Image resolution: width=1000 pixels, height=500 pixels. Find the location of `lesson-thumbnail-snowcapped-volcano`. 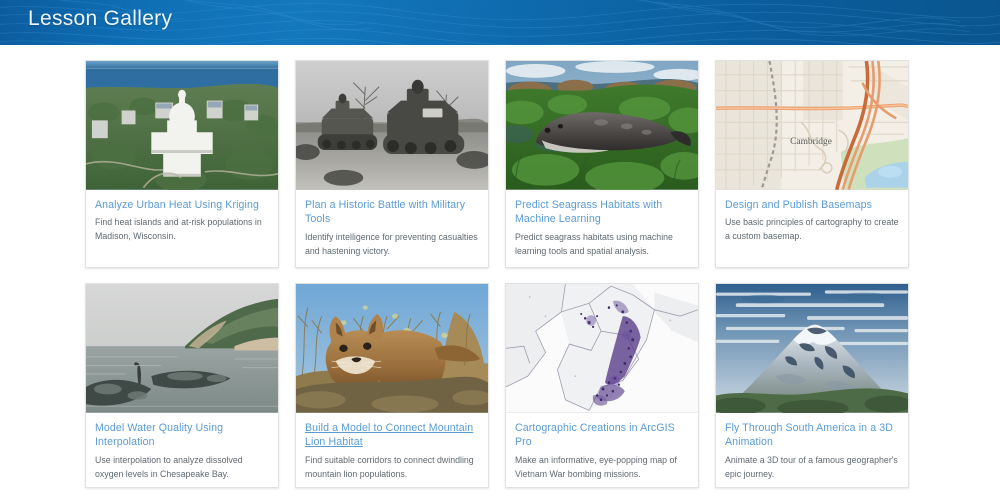

lesson-thumbnail-snowcapped-volcano is located at coordinates (812, 348).